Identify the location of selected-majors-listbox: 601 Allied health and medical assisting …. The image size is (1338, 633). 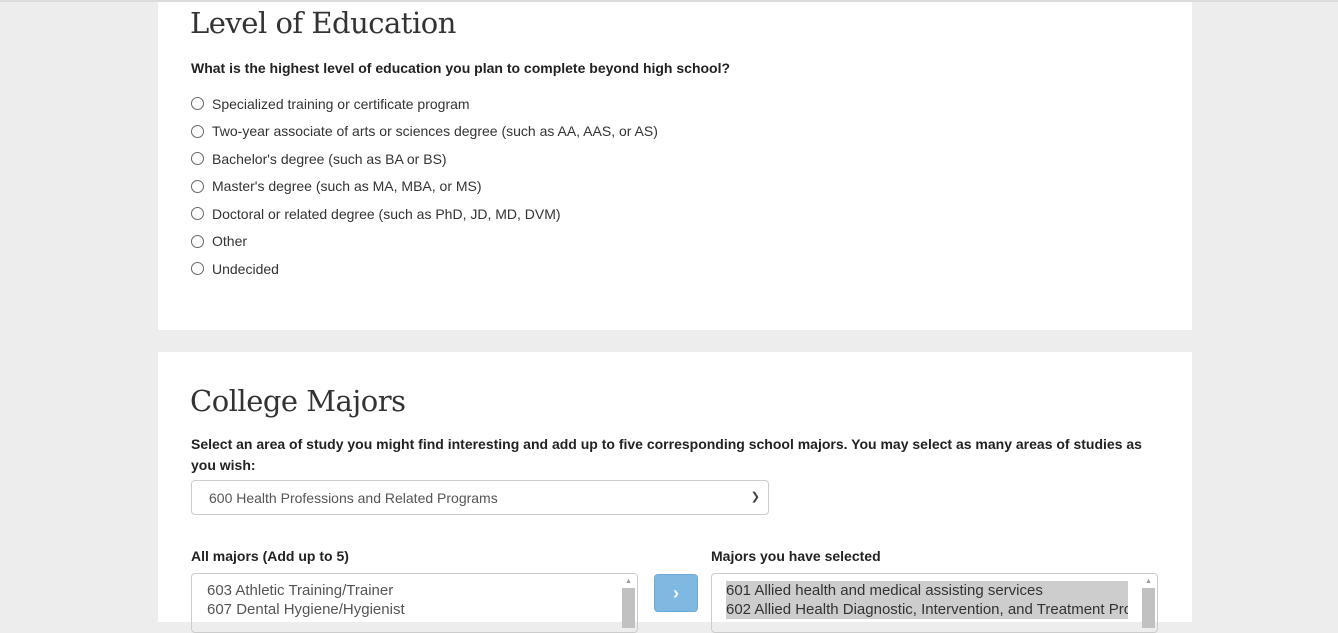
(934, 603).